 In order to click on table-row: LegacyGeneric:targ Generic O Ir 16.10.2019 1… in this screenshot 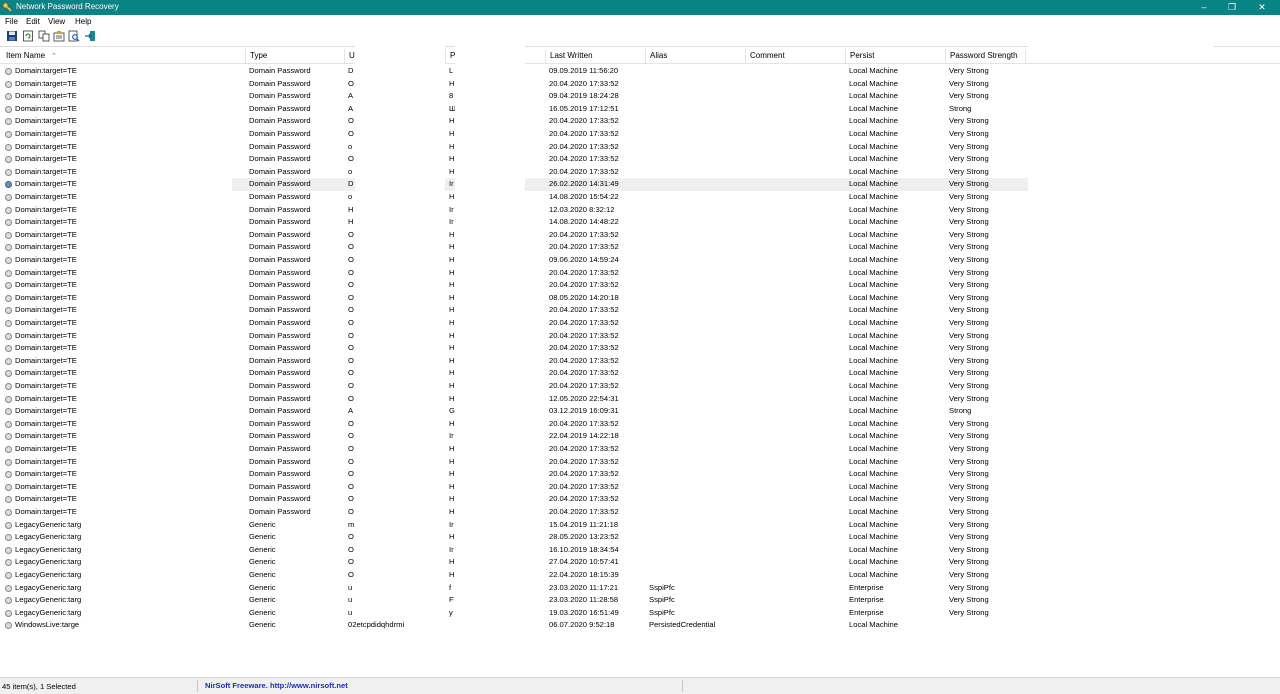, I will do `click(640, 550)`.